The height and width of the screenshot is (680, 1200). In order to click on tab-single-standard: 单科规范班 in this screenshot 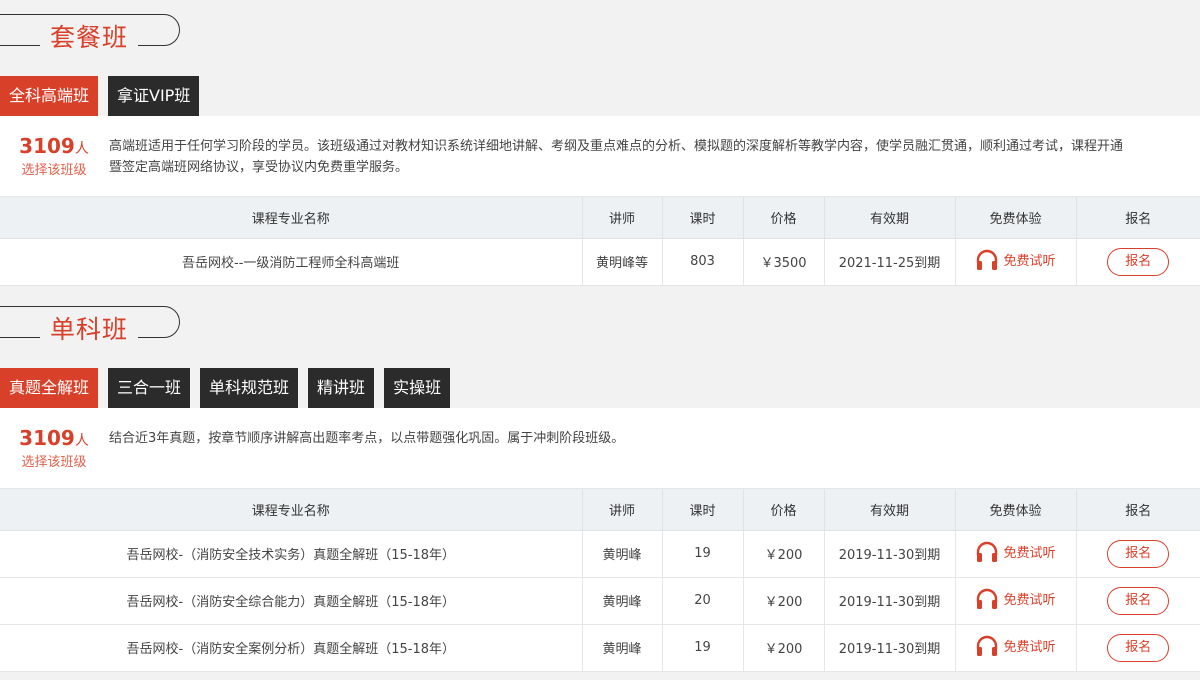, I will do `click(249, 388)`.